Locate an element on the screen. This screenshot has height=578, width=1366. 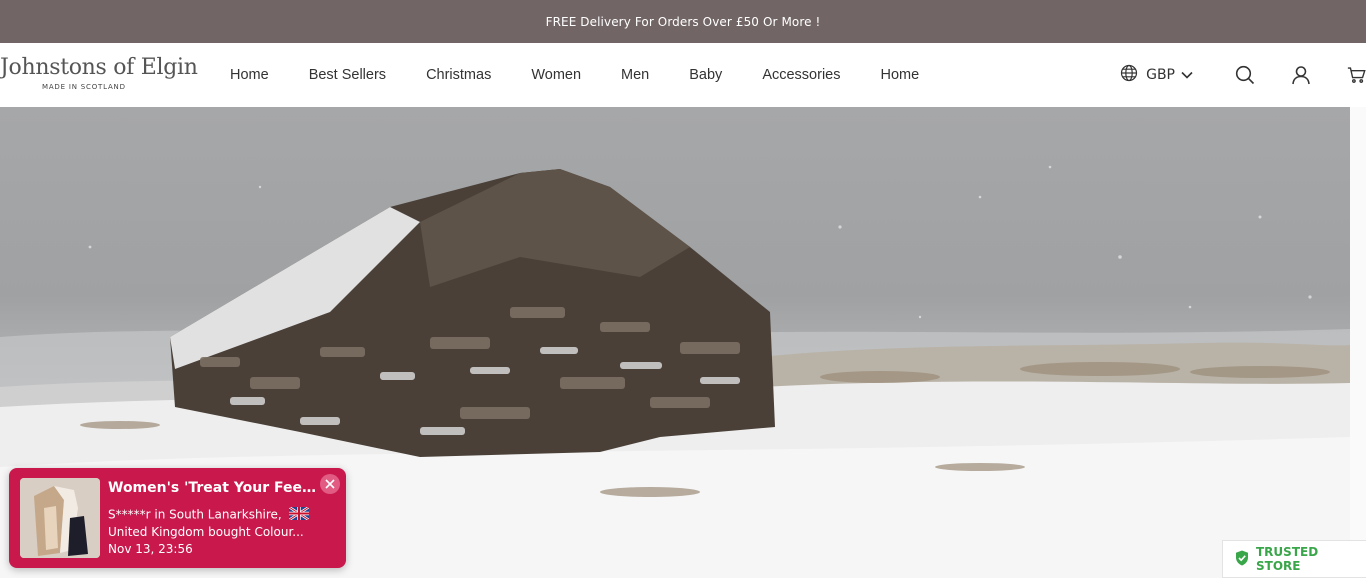
nav-item-baby: Baby is located at coordinates (705, 75).